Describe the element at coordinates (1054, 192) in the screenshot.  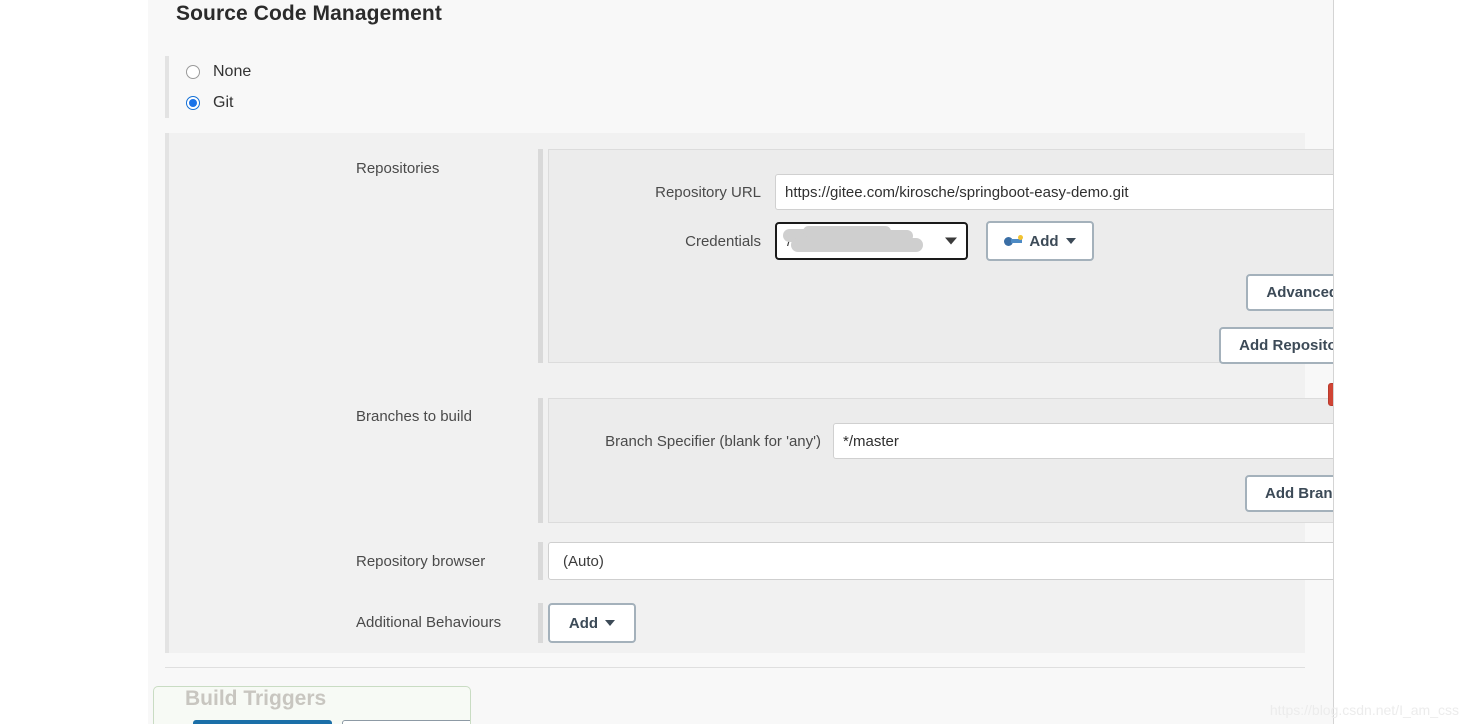
I see `repository-url-input` at that location.